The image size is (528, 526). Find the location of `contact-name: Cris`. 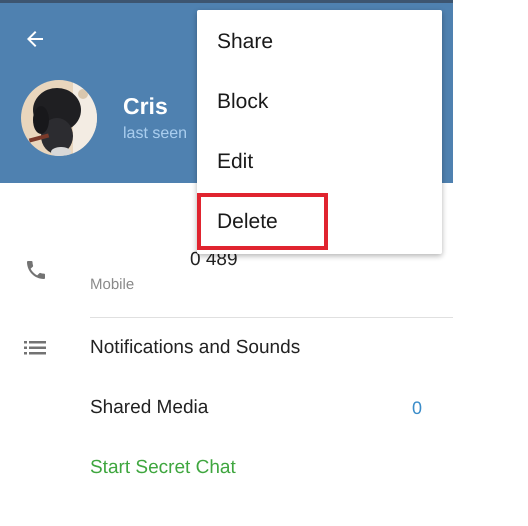

contact-name: Cris is located at coordinates (146, 106).